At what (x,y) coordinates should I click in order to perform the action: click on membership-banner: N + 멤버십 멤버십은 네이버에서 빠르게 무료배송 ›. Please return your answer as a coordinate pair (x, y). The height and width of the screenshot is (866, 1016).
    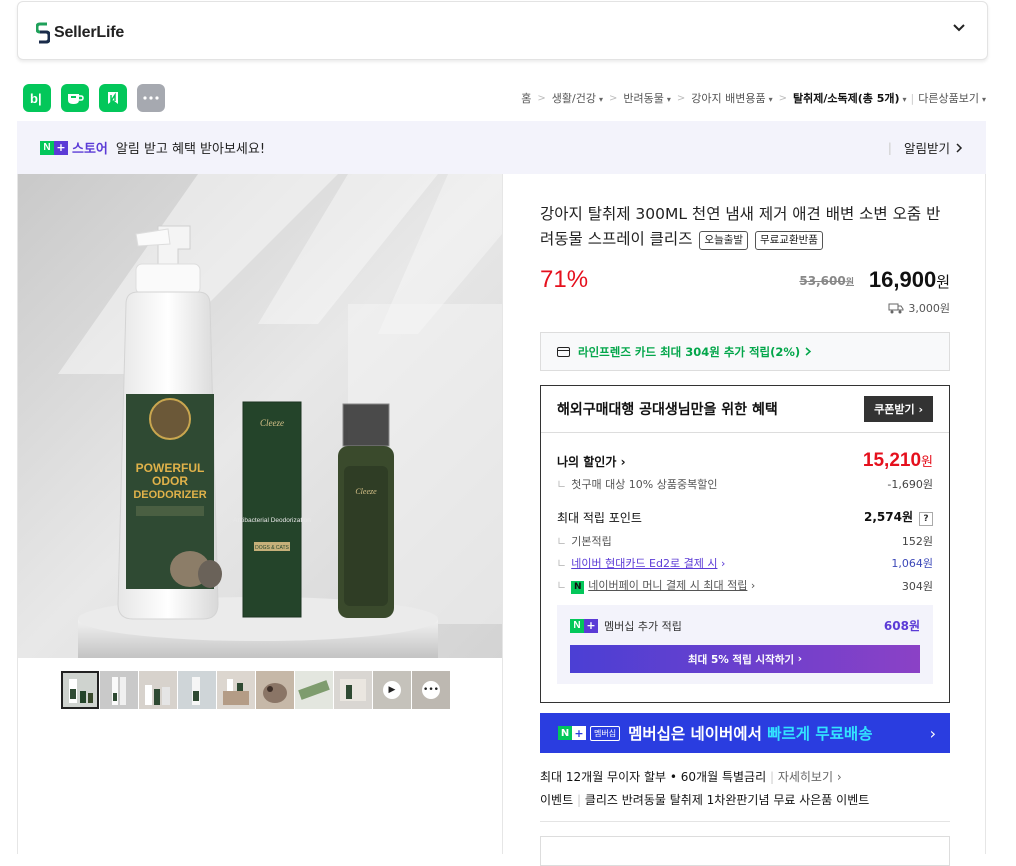
    Looking at the image, I should click on (745, 733).